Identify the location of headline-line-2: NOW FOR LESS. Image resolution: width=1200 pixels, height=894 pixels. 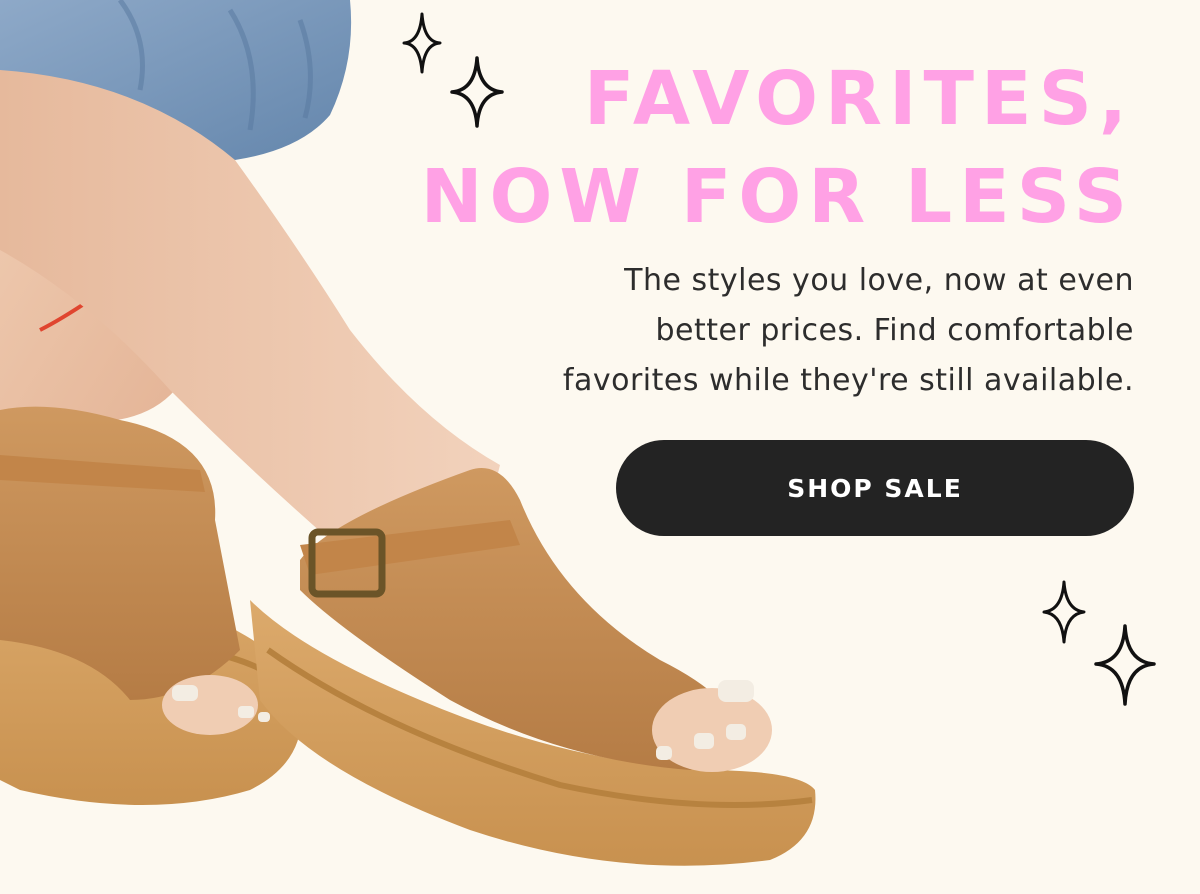
(777, 197).